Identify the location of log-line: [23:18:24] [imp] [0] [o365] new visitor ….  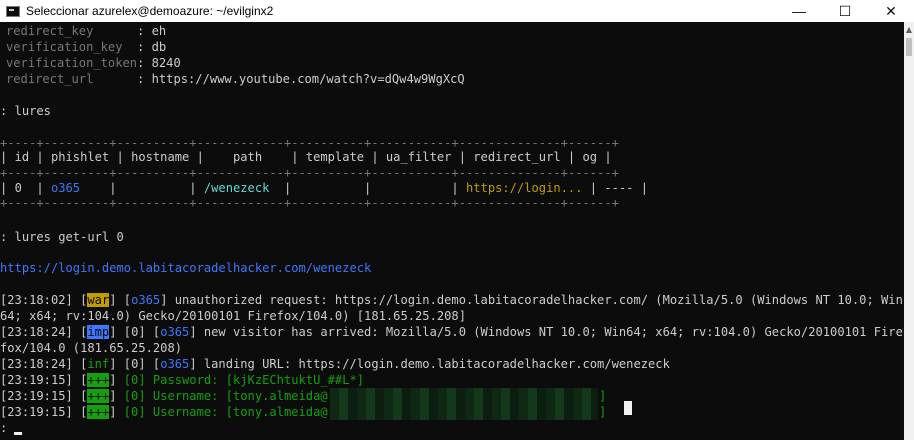
(451, 332).